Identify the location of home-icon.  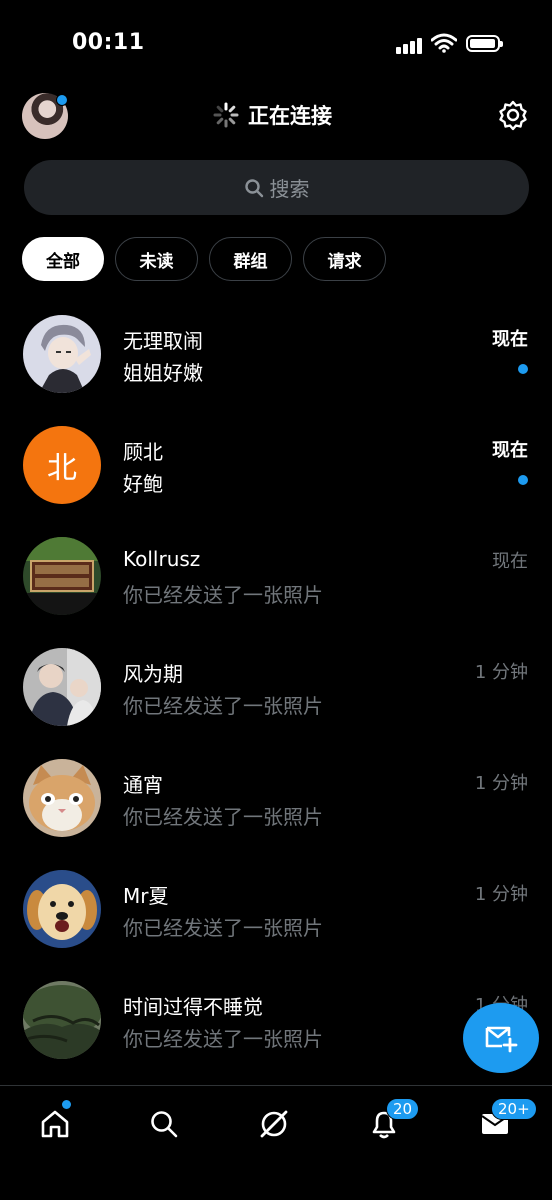
(55, 1124).